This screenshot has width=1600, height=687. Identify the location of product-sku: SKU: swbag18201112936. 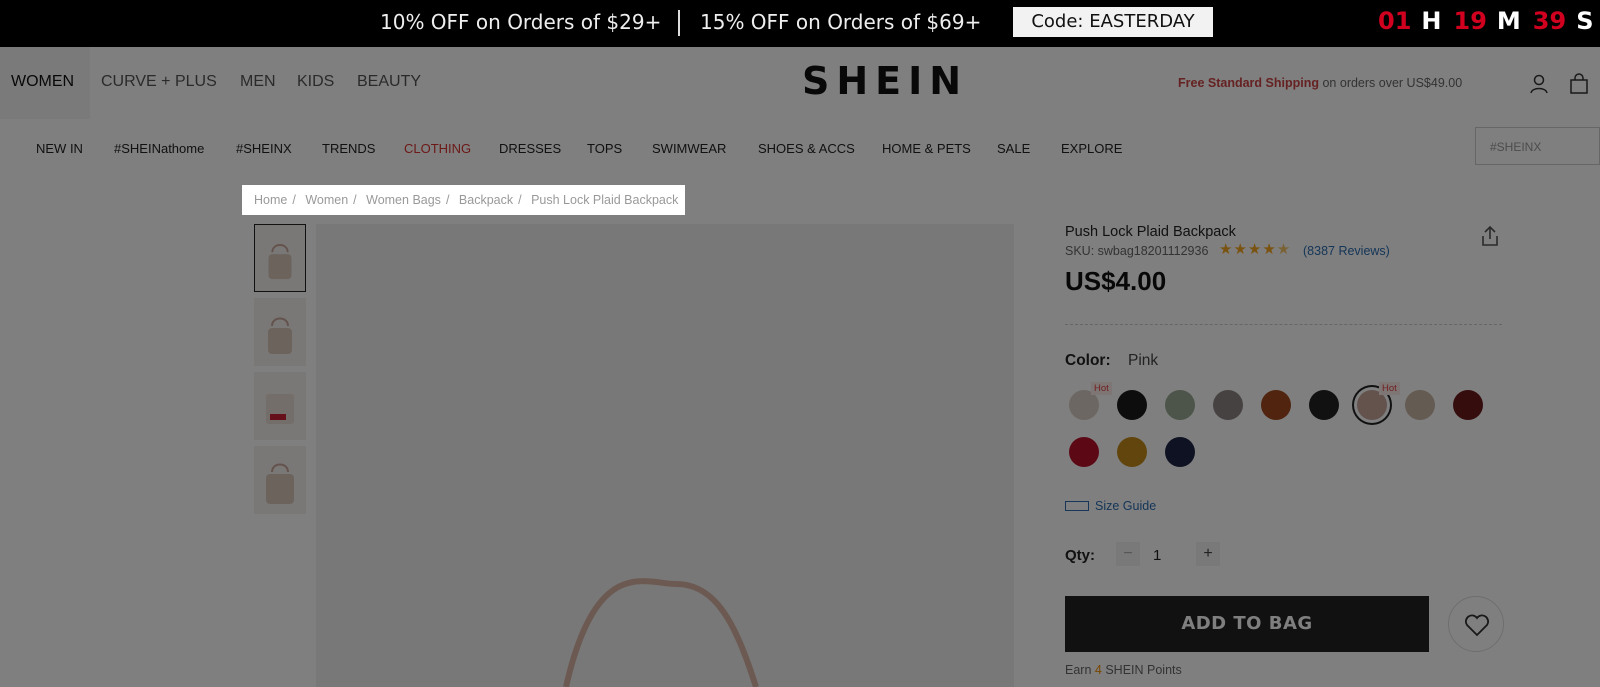
(1137, 251).